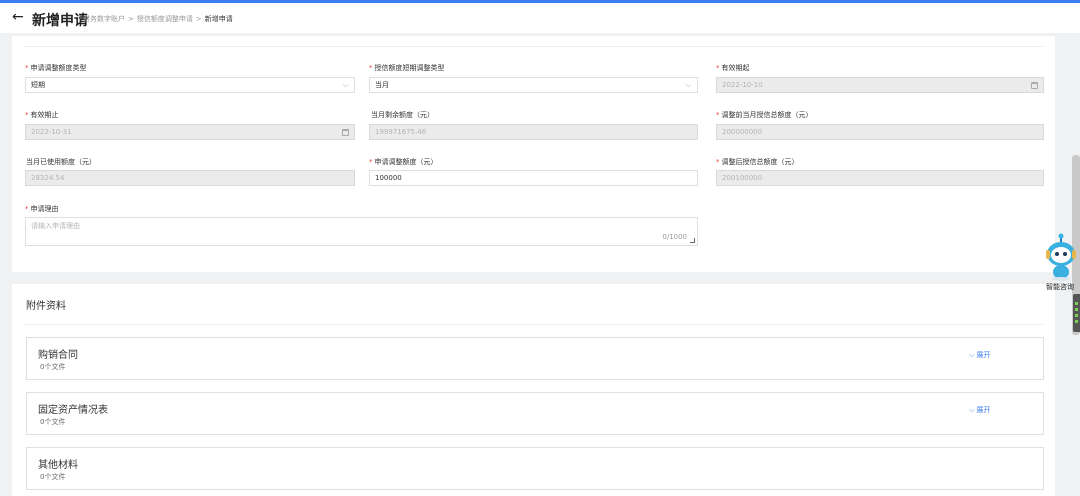 This screenshot has height=496, width=1080. Describe the element at coordinates (742, 85) in the screenshot. I see `valid-from-value: 2022-10-10` at that location.